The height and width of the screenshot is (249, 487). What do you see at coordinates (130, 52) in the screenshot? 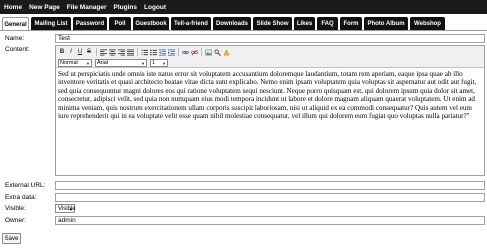
I see `justify-icon` at bounding box center [130, 52].